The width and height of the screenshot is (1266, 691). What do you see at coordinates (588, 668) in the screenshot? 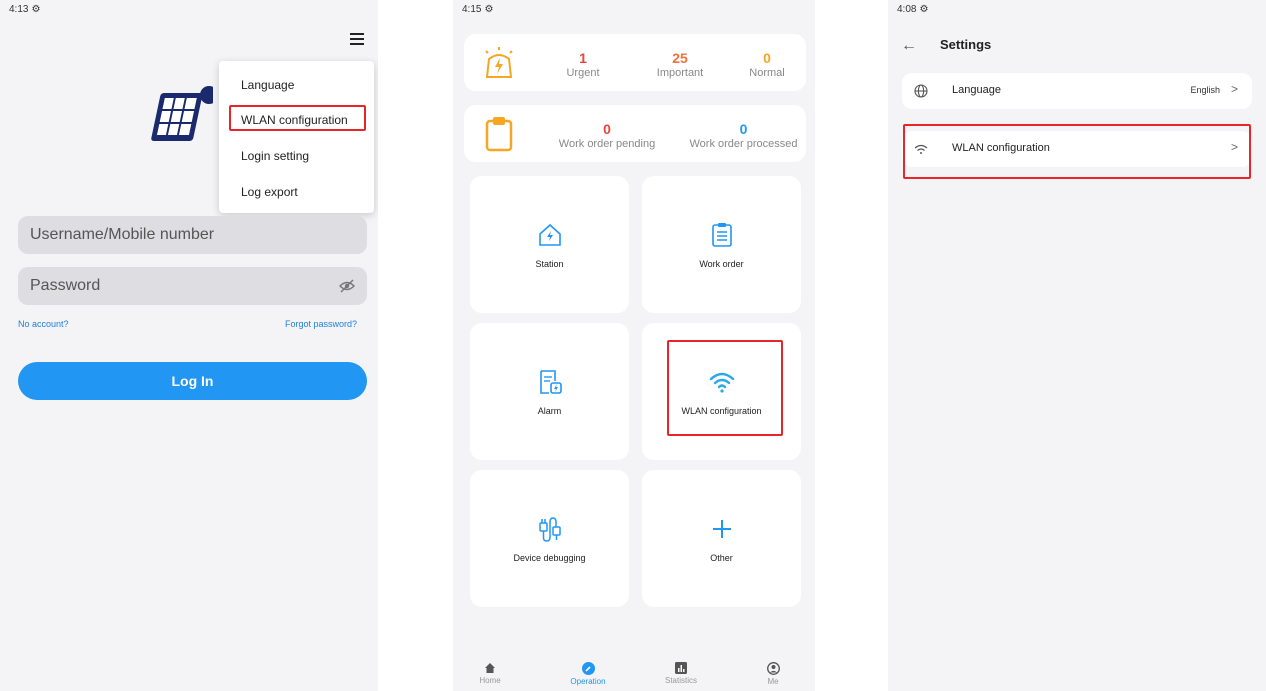
I see `wrench-icon` at bounding box center [588, 668].